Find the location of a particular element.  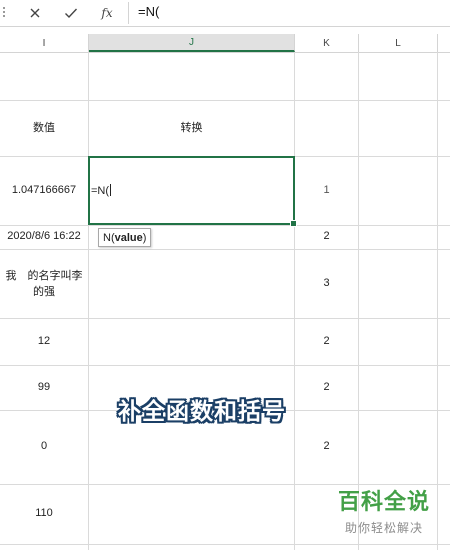

cell-i-row5: 99 is located at coordinates (44, 387).